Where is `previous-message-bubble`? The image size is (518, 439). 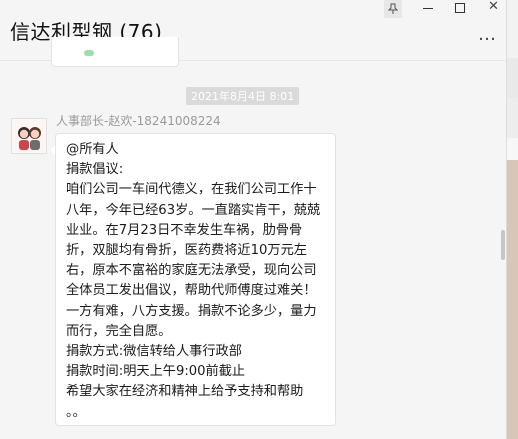
previous-message-bubble is located at coordinates (115, 52).